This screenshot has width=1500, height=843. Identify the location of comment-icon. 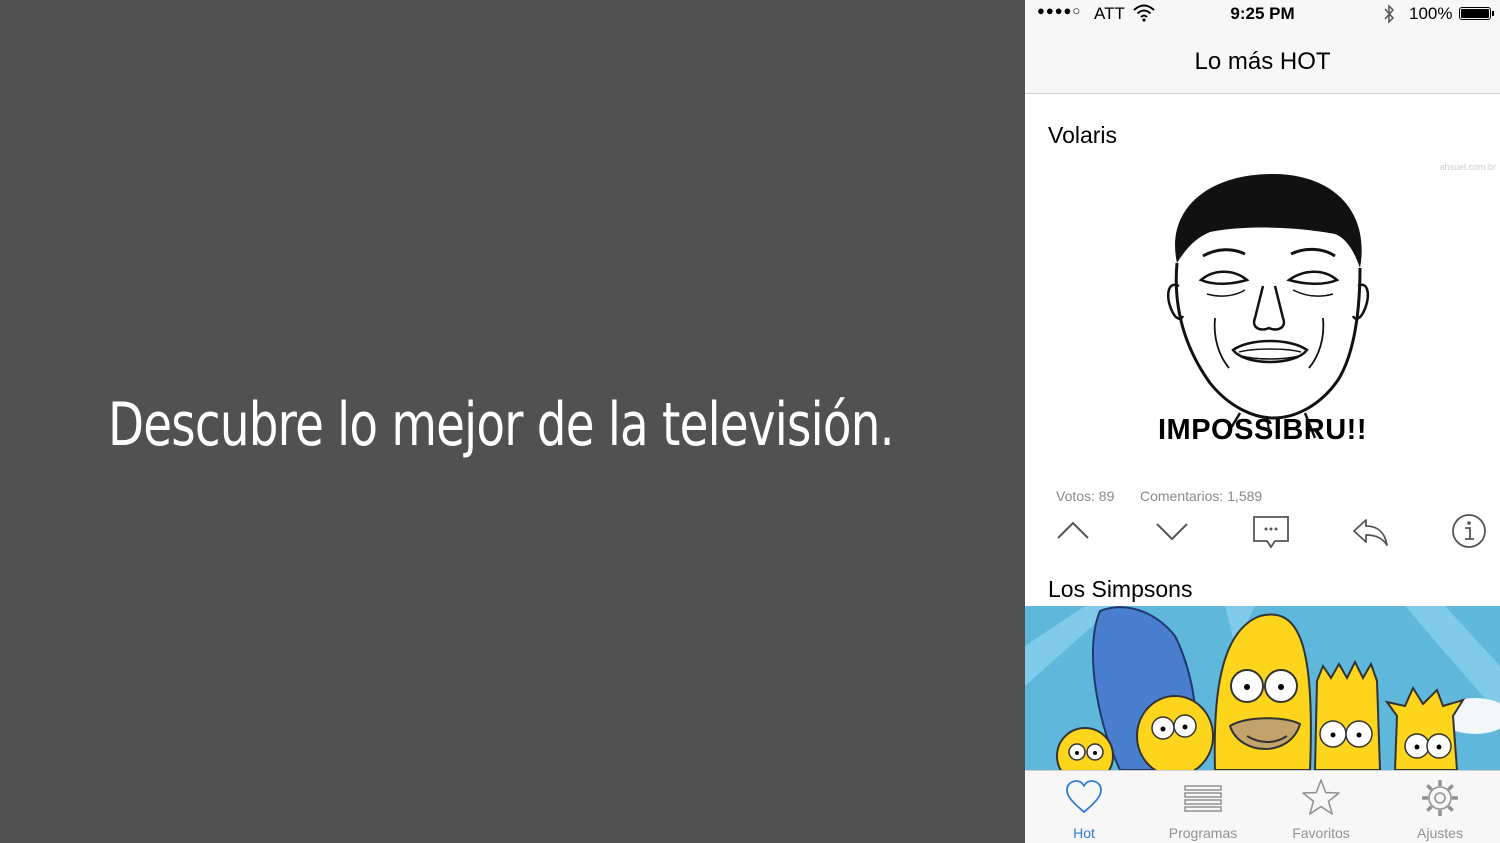
(1271, 532).